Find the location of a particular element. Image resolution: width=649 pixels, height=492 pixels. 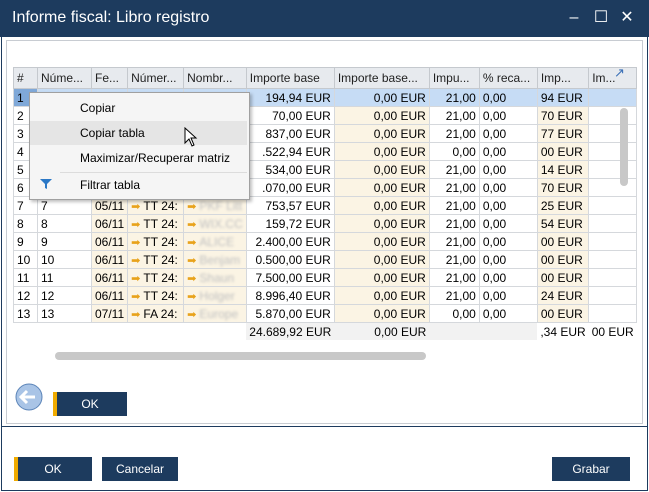

close-icon: ✕ is located at coordinates (627, 18).